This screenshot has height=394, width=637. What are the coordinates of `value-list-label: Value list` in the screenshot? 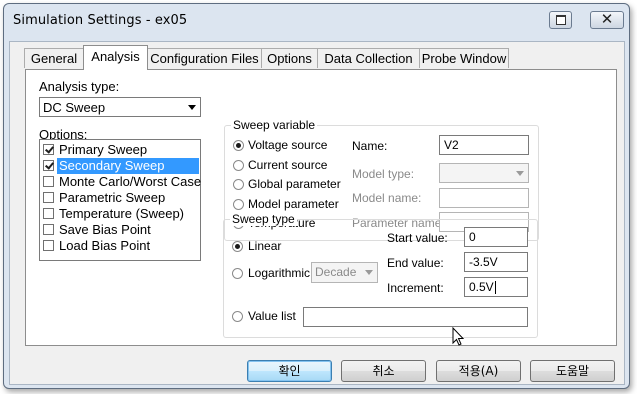 It's located at (272, 316).